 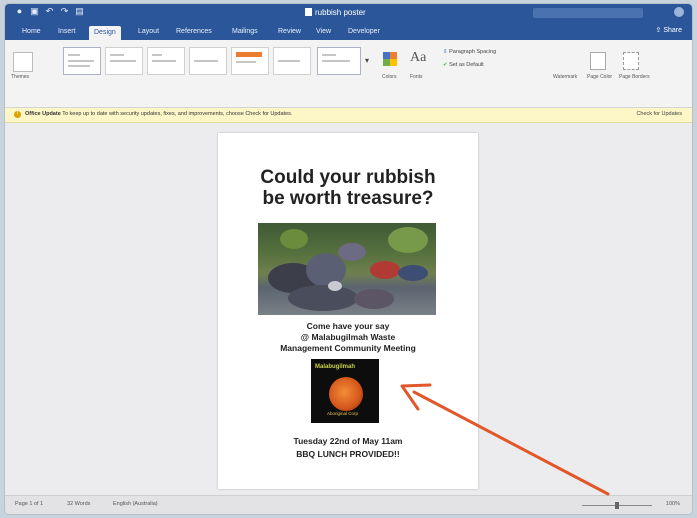 What do you see at coordinates (105, 33) in the screenshot?
I see `tab-design: Design` at bounding box center [105, 33].